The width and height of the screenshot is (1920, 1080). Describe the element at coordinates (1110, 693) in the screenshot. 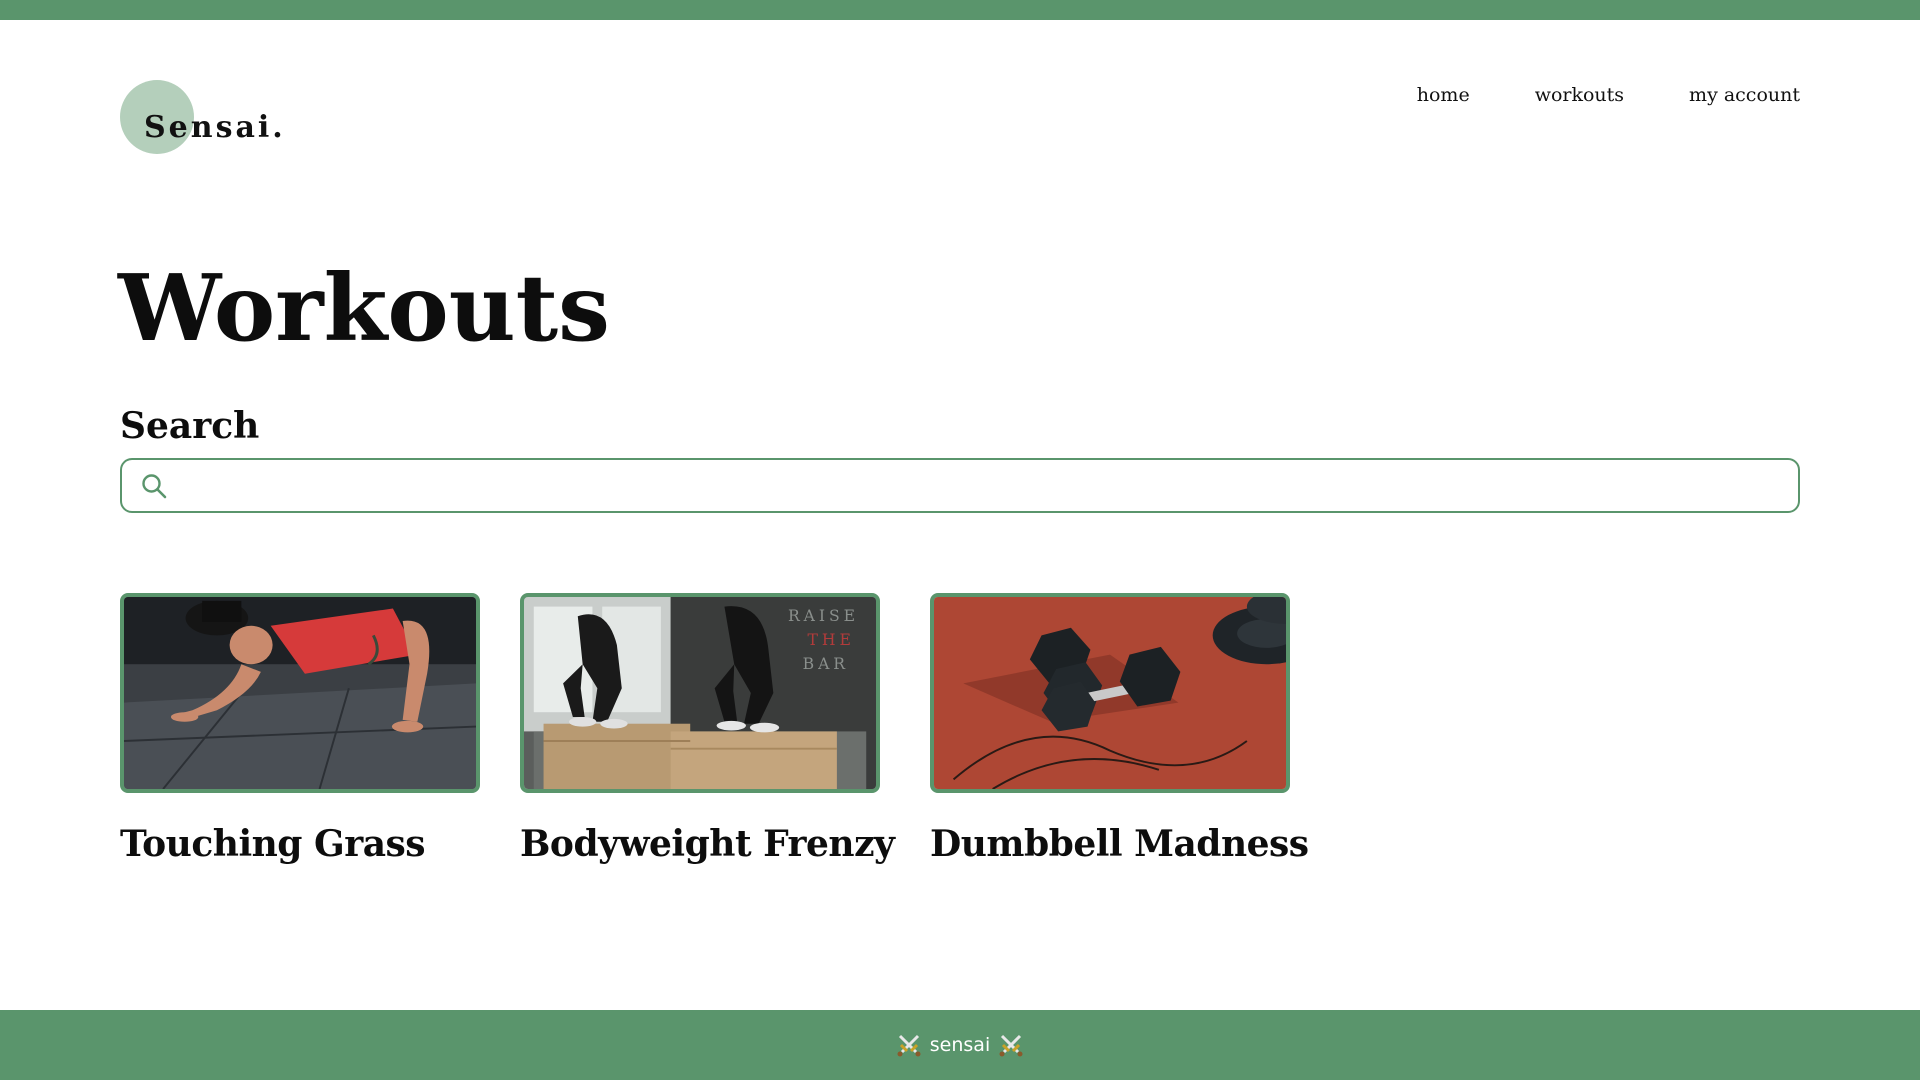

I see `workout-image-dumbbells` at that location.